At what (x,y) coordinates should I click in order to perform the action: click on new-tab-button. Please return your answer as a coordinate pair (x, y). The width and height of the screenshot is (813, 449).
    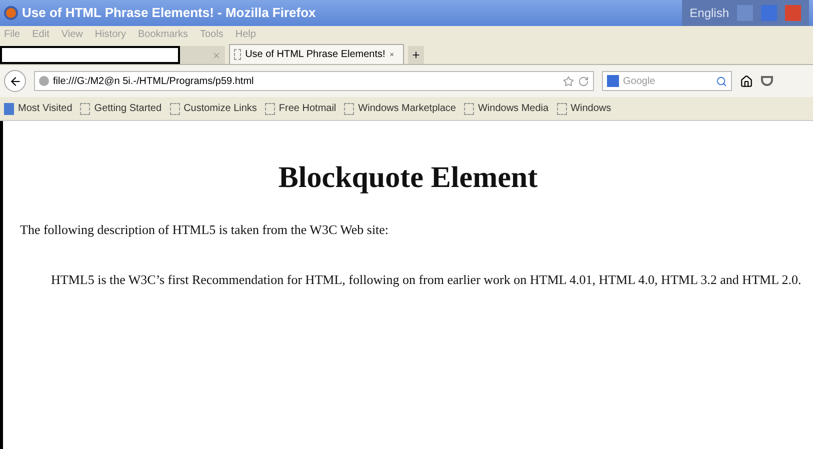
    Looking at the image, I should click on (416, 55).